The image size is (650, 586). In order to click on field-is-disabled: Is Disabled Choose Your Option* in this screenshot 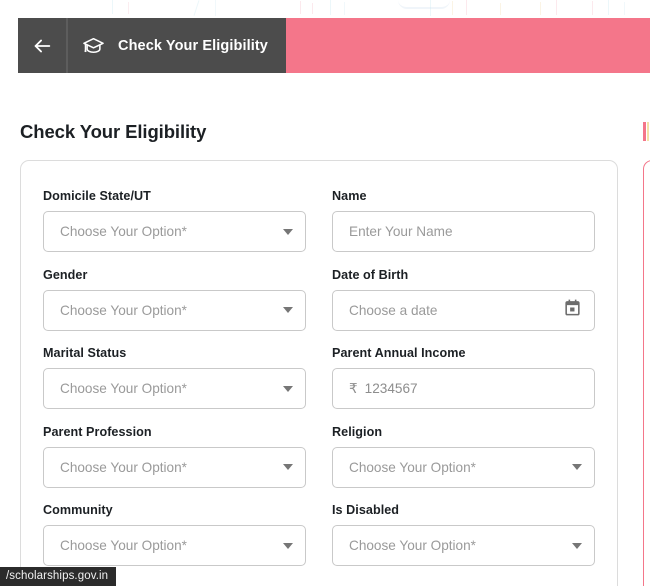, I will do `click(463, 534)`.